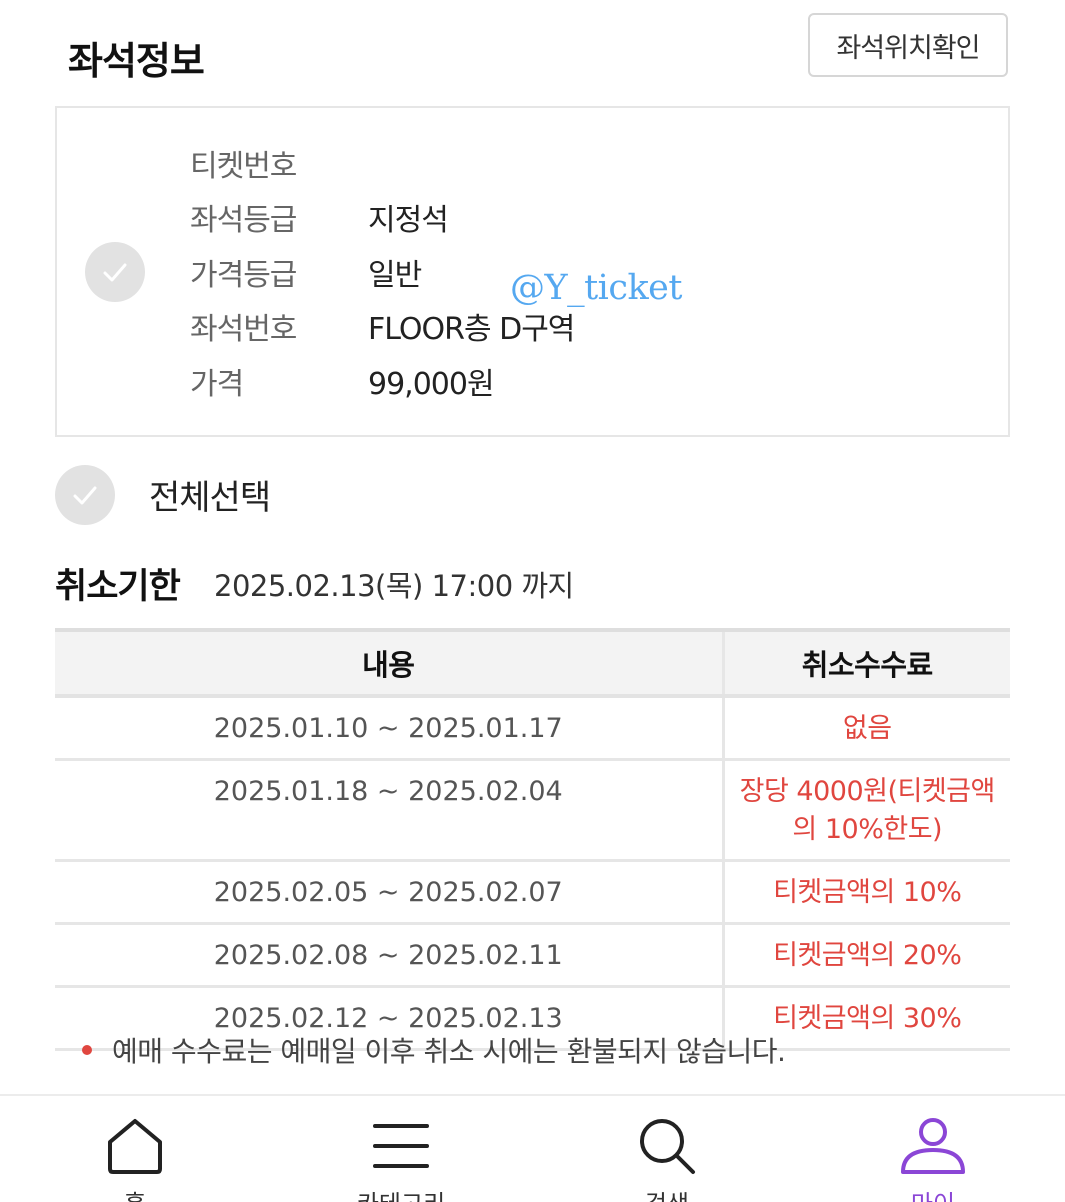 Image resolution: width=1065 pixels, height=1202 pixels. Describe the element at coordinates (408, 220) in the screenshot. I see `info-value: 지정석` at that location.